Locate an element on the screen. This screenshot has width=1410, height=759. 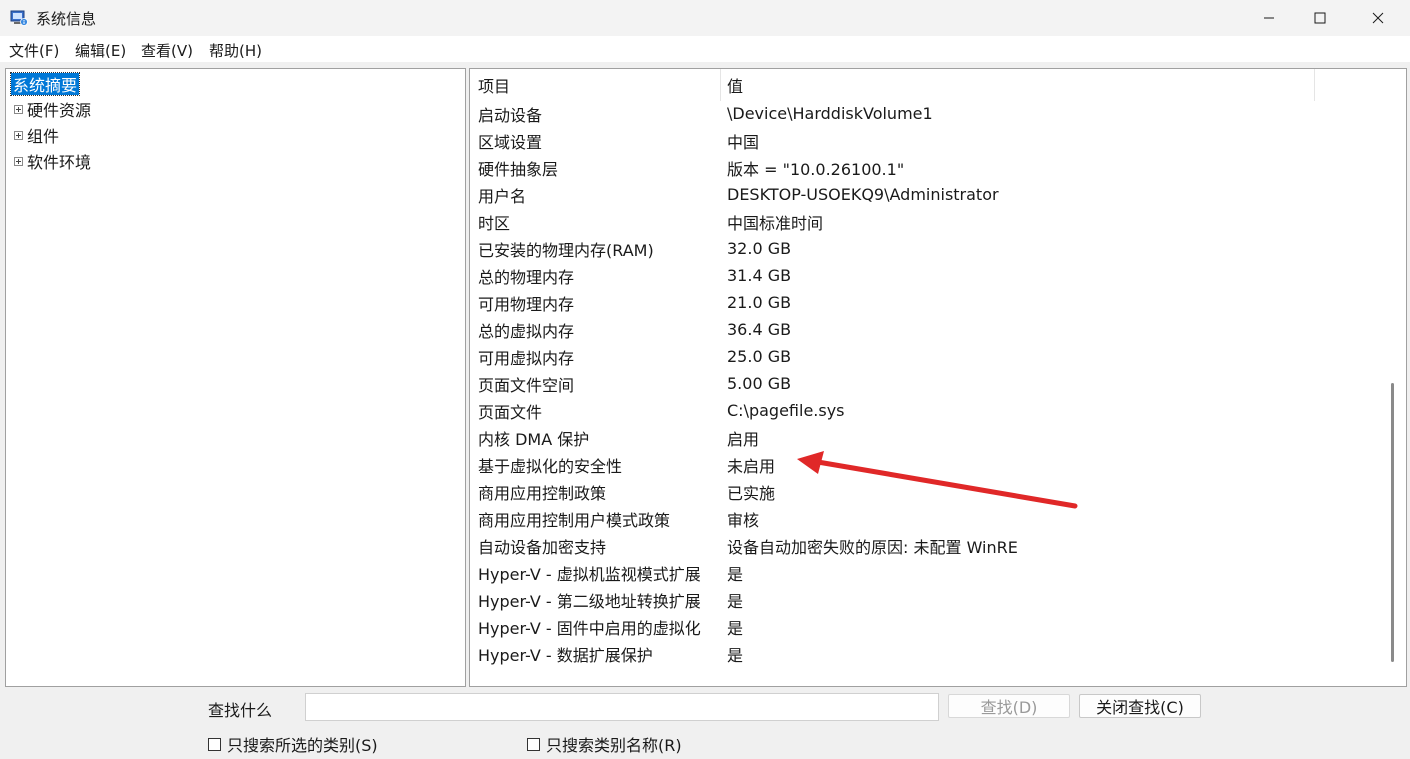
cell-value: 31.4 GB is located at coordinates (759, 275).